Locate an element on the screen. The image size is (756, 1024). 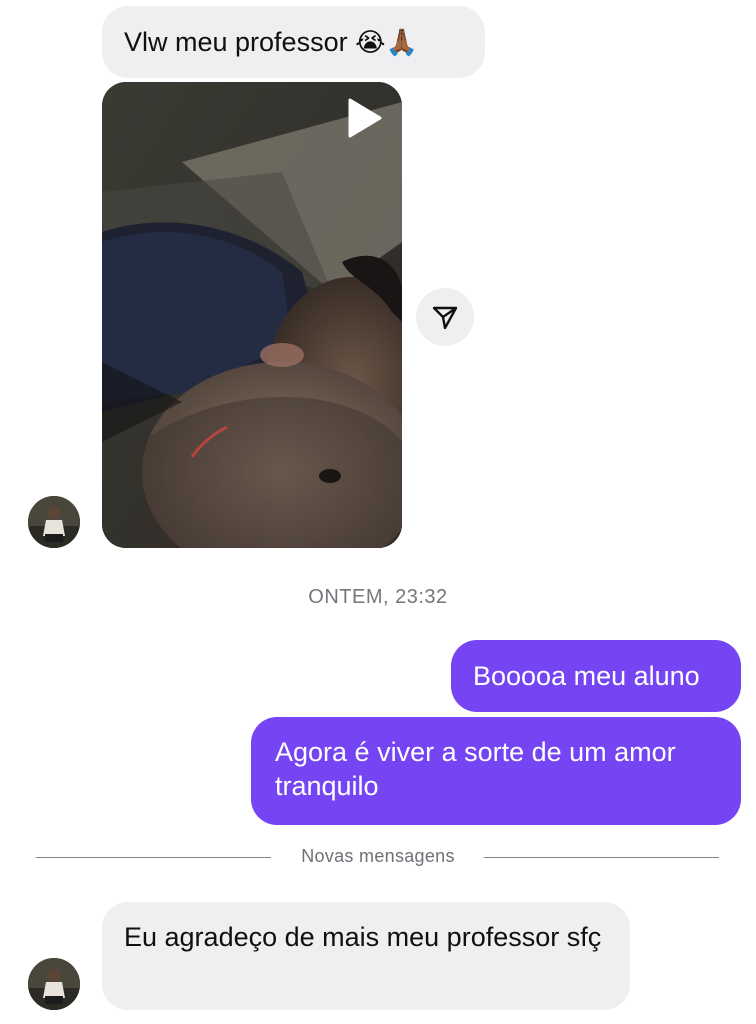
message-text: Booooa meu aluno is located at coordinates (586, 676).